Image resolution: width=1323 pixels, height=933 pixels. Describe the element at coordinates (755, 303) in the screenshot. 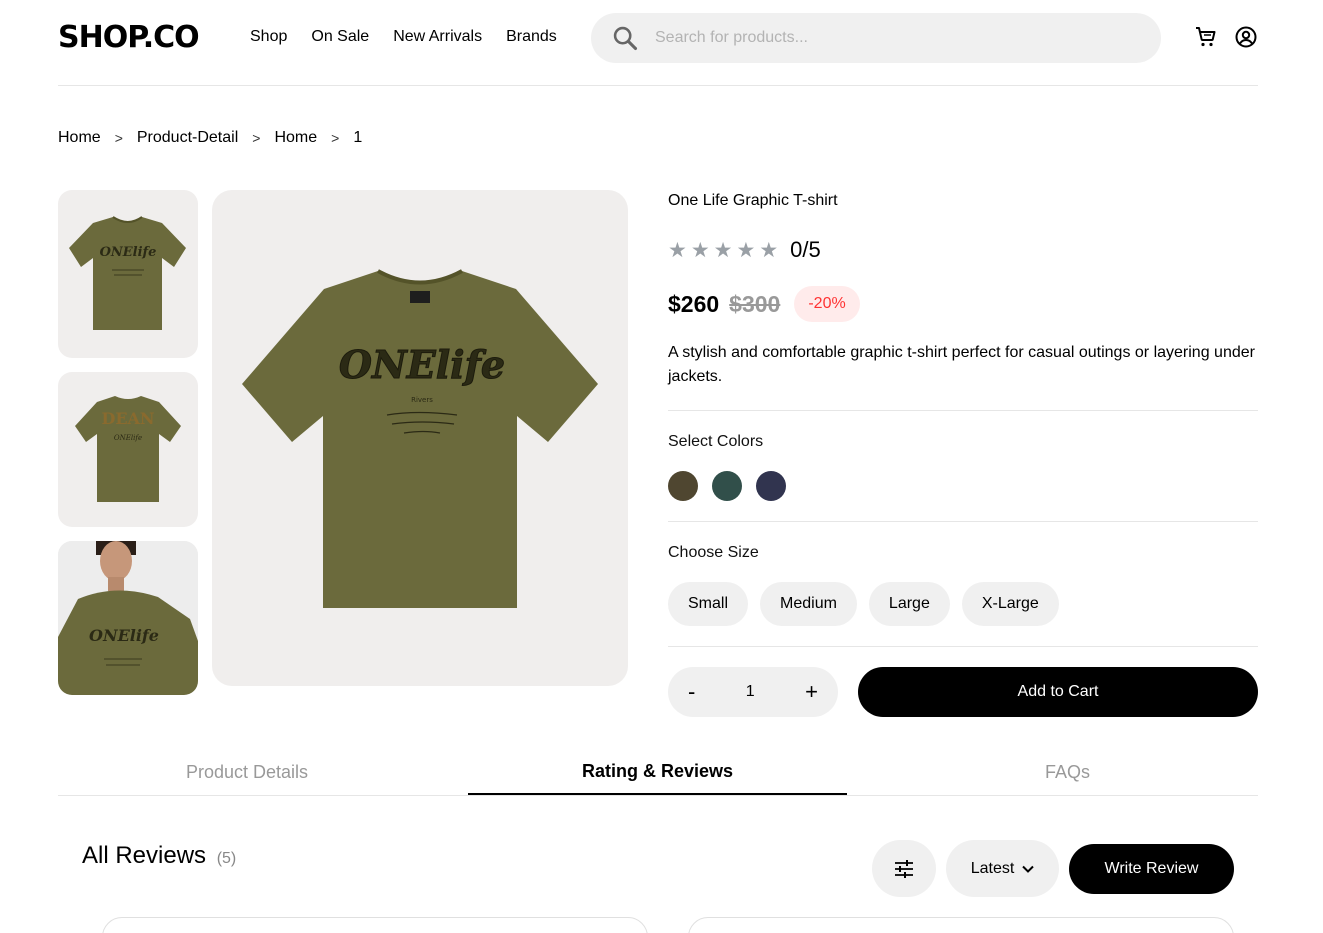

I see `original-price: $300` at that location.